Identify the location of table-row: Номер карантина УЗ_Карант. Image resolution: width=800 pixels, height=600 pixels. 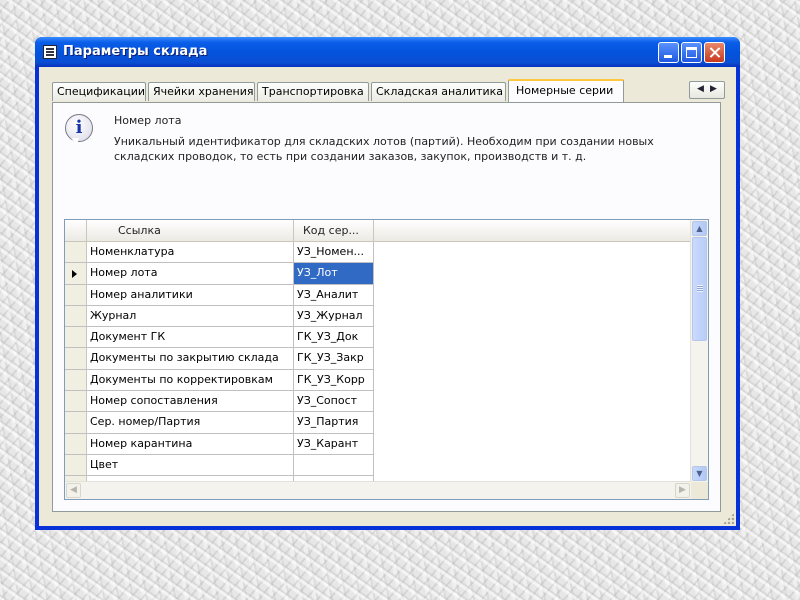
(378, 444).